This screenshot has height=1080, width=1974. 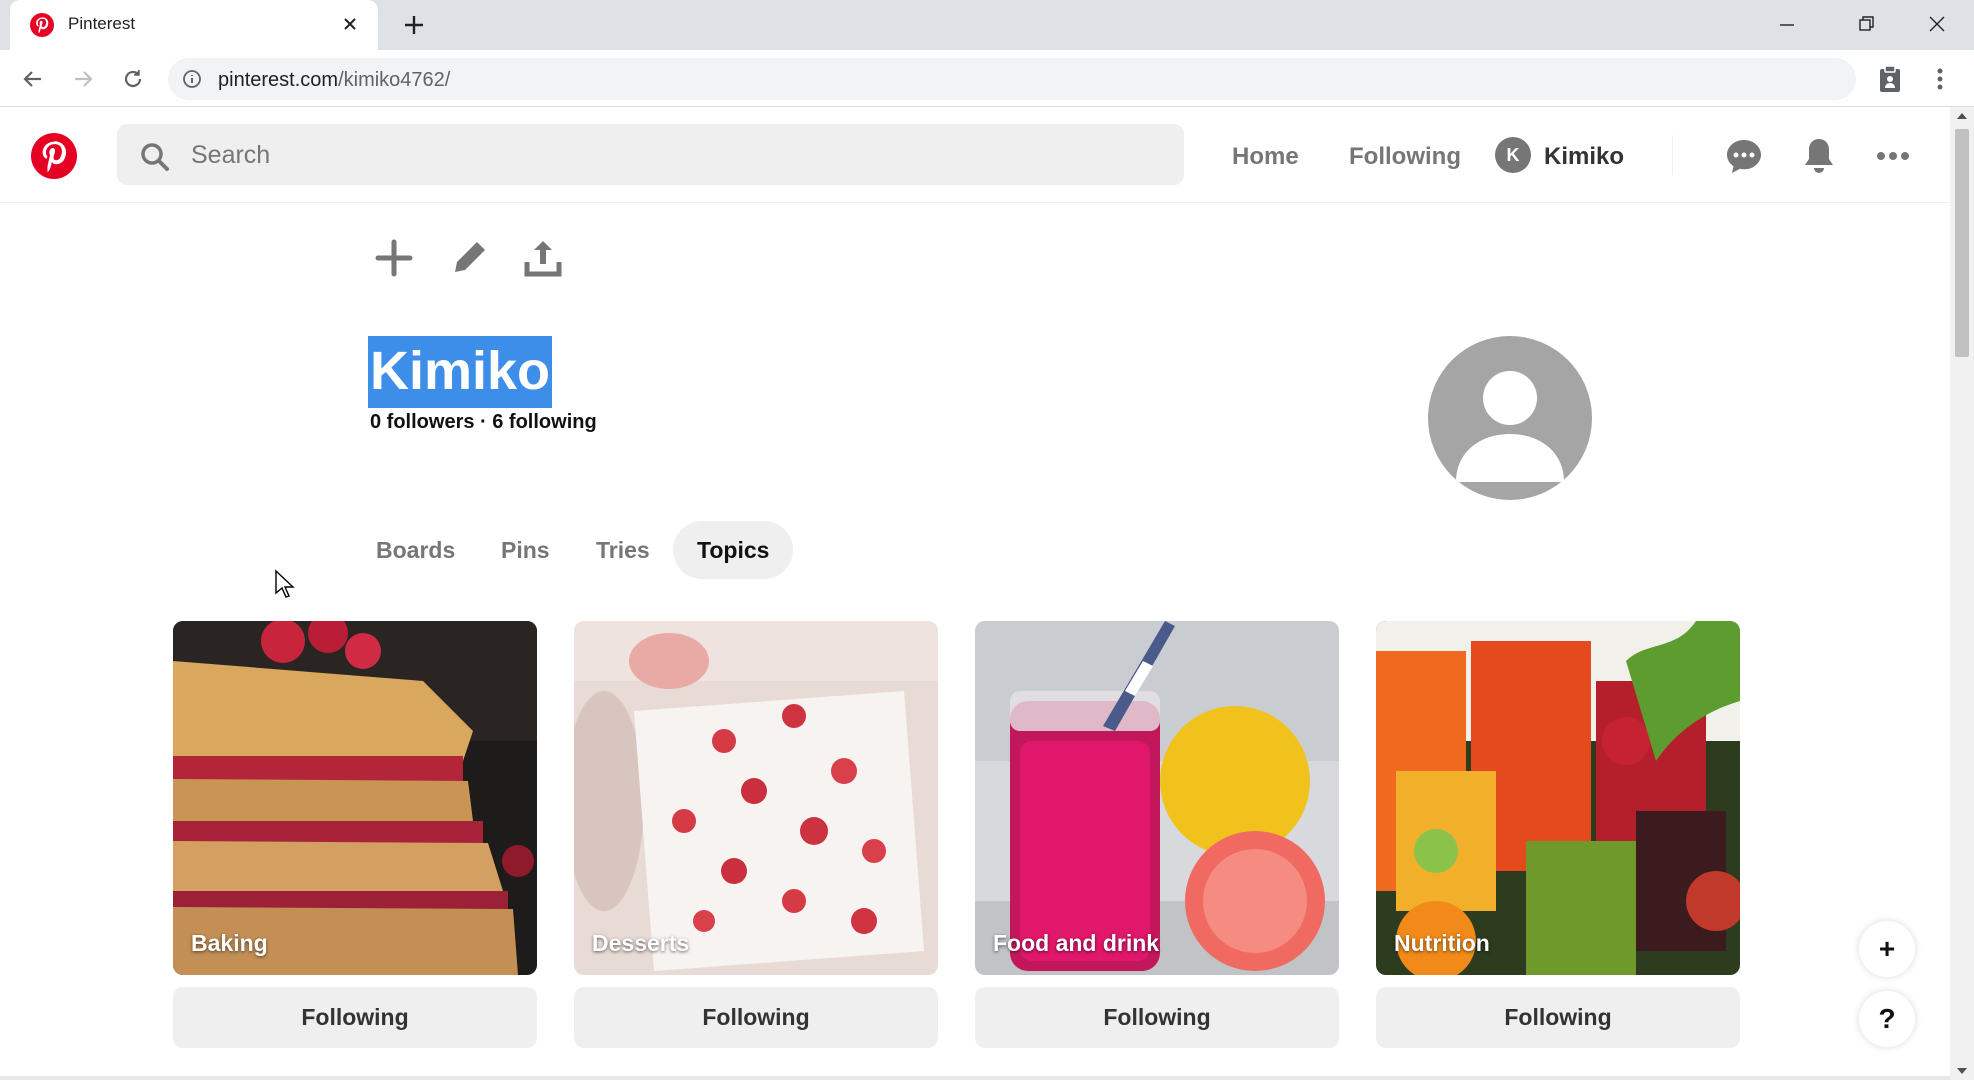 I want to click on search-input: Search, so click(x=650, y=154).